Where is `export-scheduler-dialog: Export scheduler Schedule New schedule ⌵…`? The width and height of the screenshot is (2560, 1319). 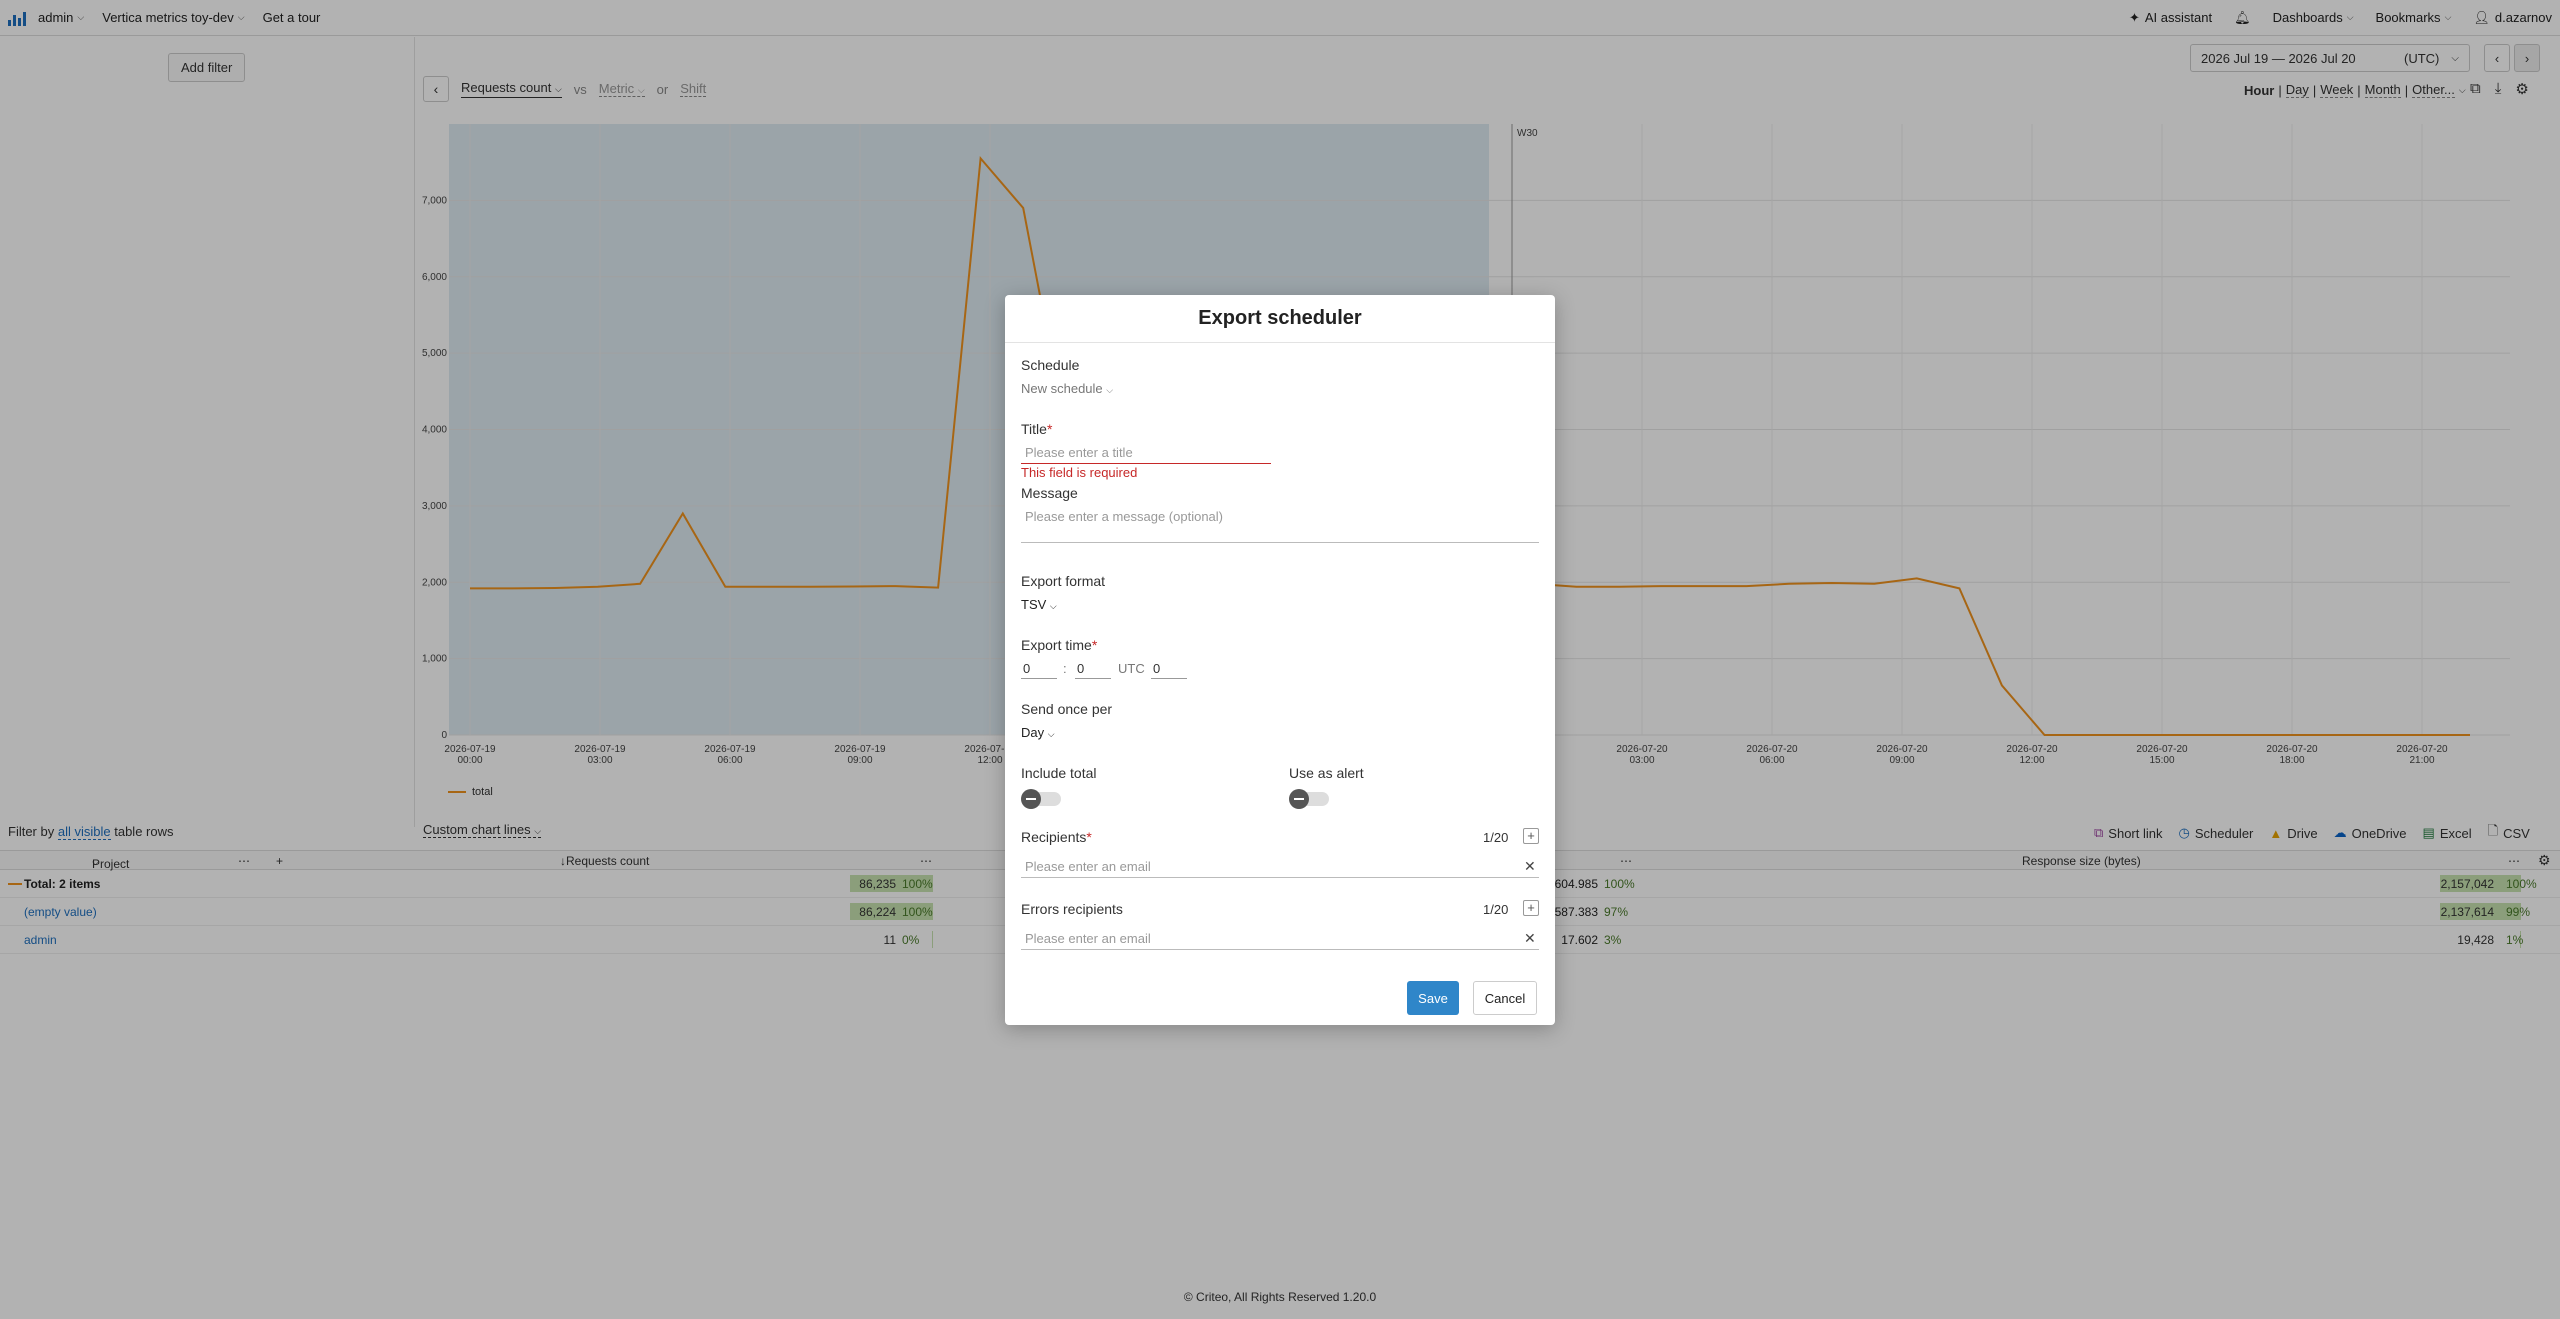
export-scheduler-dialog: Export scheduler Schedule New schedule ⌵… is located at coordinates (1280, 660).